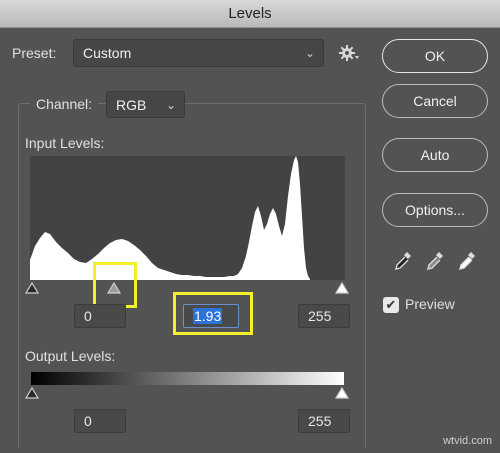  What do you see at coordinates (64, 104) in the screenshot?
I see `channel-label: Channel:` at bounding box center [64, 104].